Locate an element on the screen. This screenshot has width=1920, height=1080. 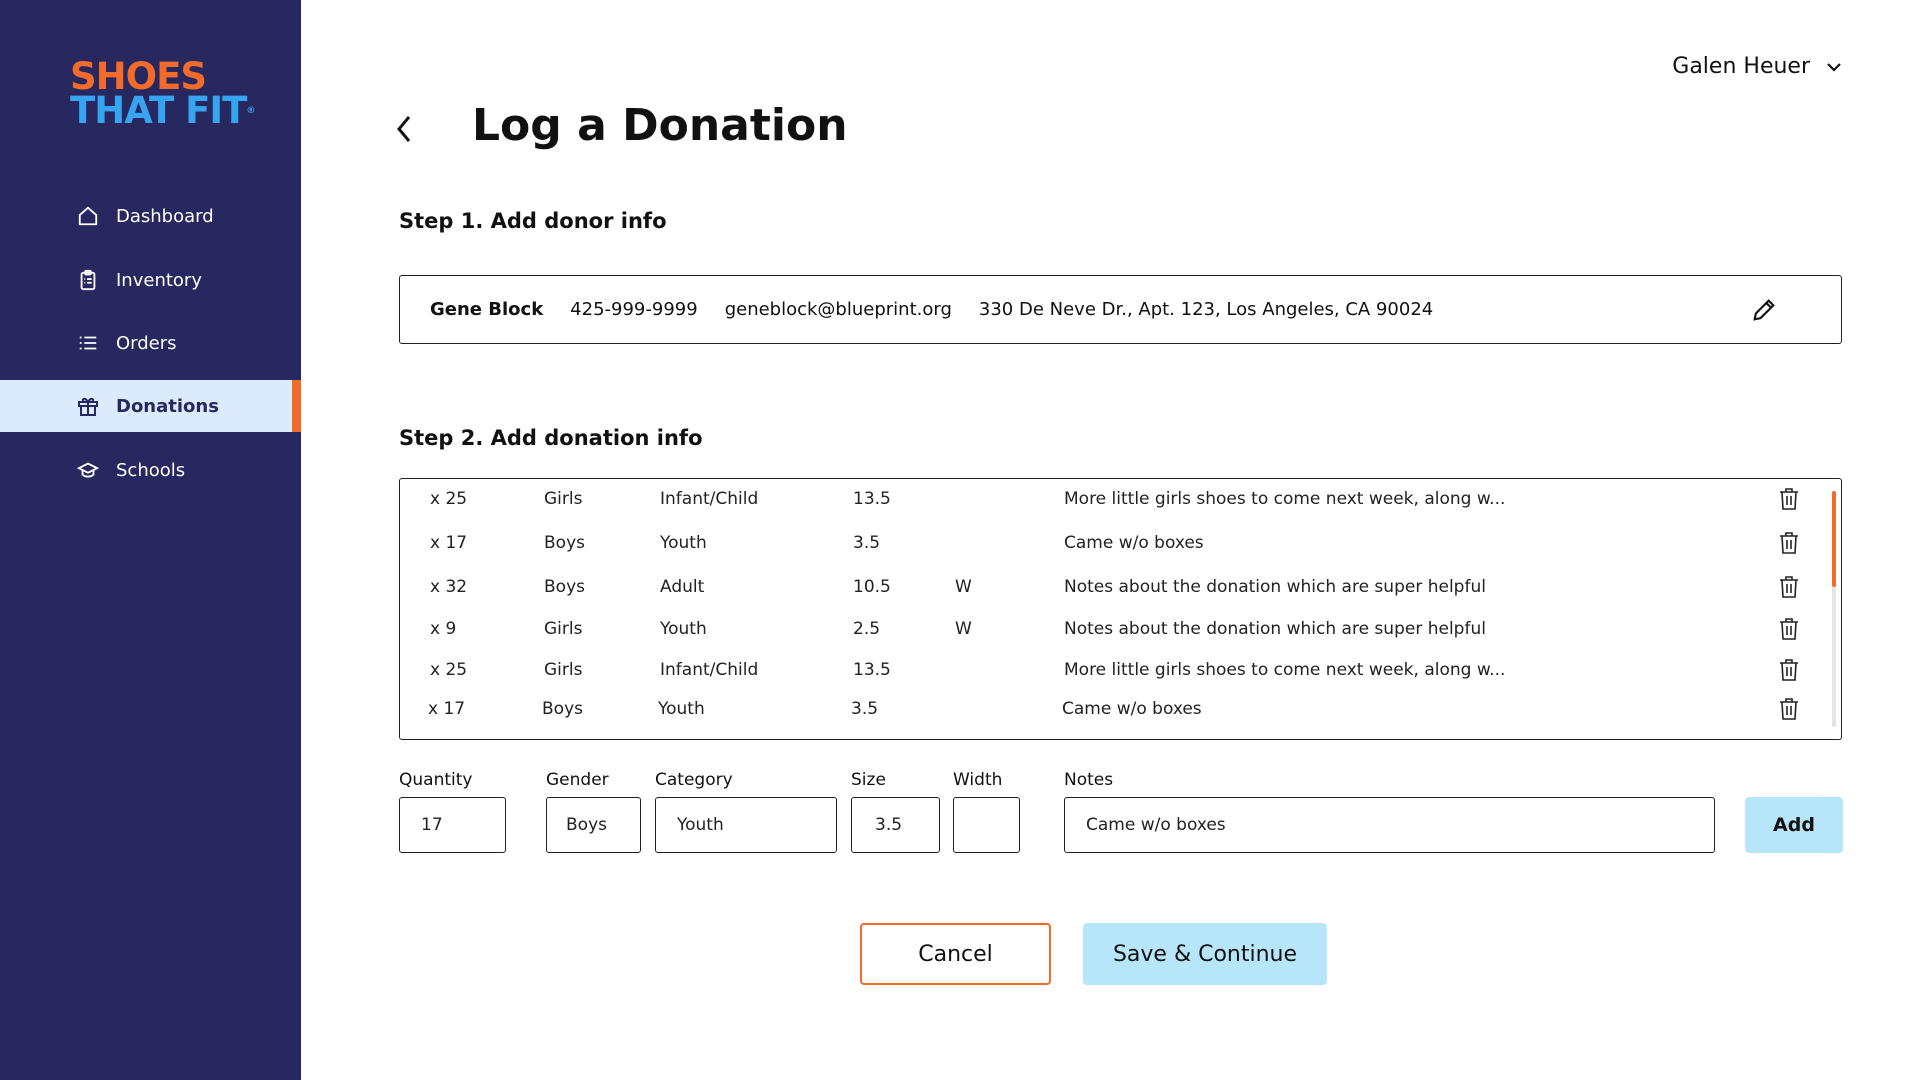
sidebar-item-dashboard: Dashboard is located at coordinates (150, 216).